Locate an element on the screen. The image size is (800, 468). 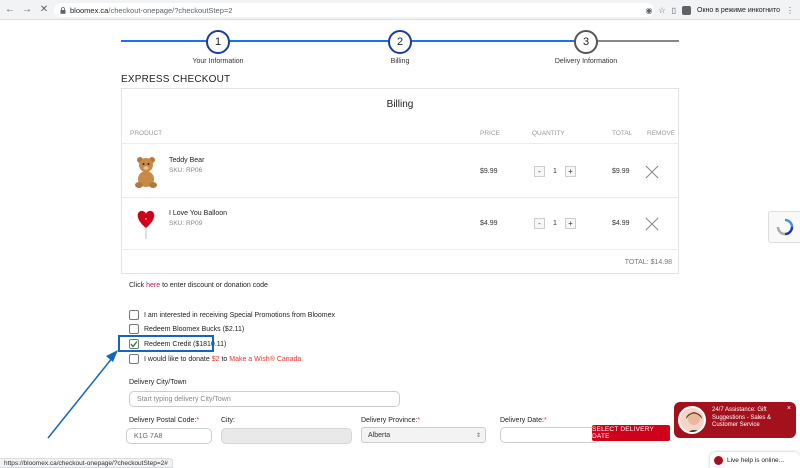
star-icon: ☆ is located at coordinates (661, 10).